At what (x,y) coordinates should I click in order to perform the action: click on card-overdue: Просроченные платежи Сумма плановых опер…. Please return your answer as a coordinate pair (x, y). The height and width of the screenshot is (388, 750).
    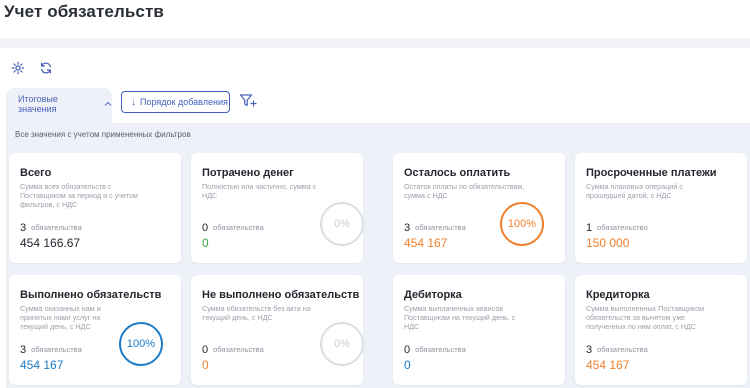
    Looking at the image, I should click on (661, 208).